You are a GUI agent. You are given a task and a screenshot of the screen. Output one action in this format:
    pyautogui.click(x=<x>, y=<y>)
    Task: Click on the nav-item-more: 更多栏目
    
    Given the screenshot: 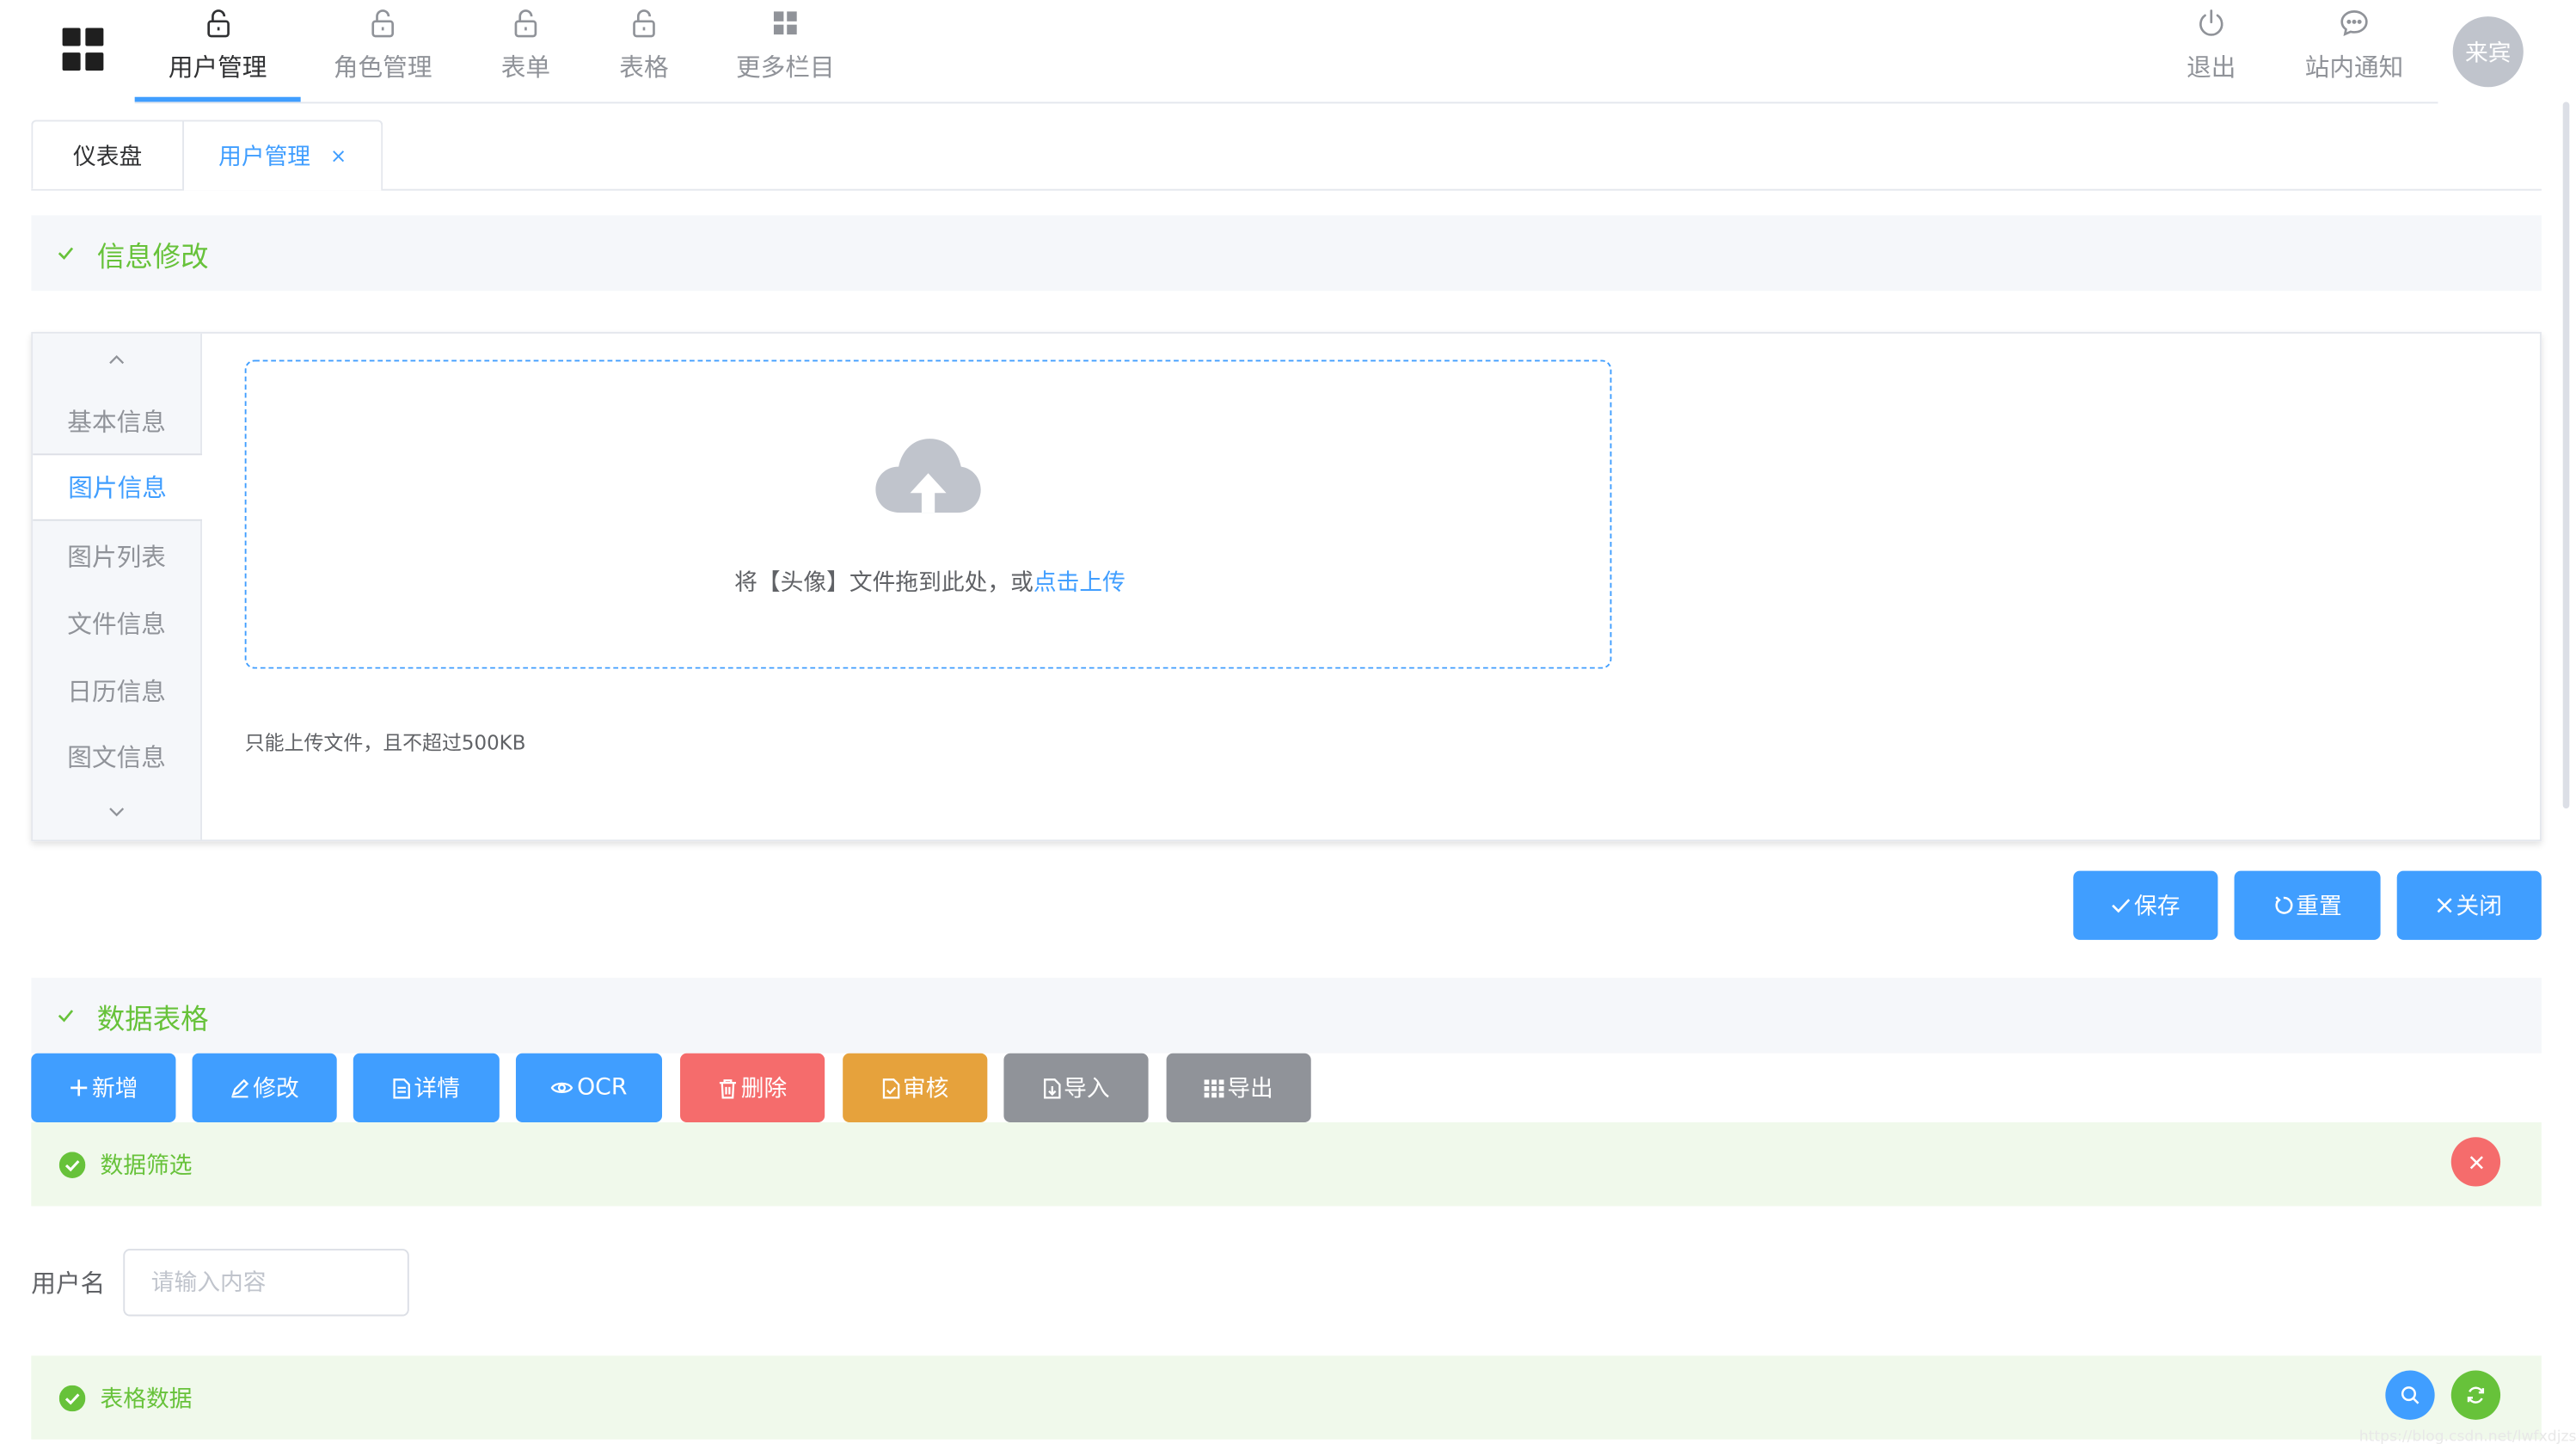 What is the action you would take?
    pyautogui.click(x=785, y=50)
    